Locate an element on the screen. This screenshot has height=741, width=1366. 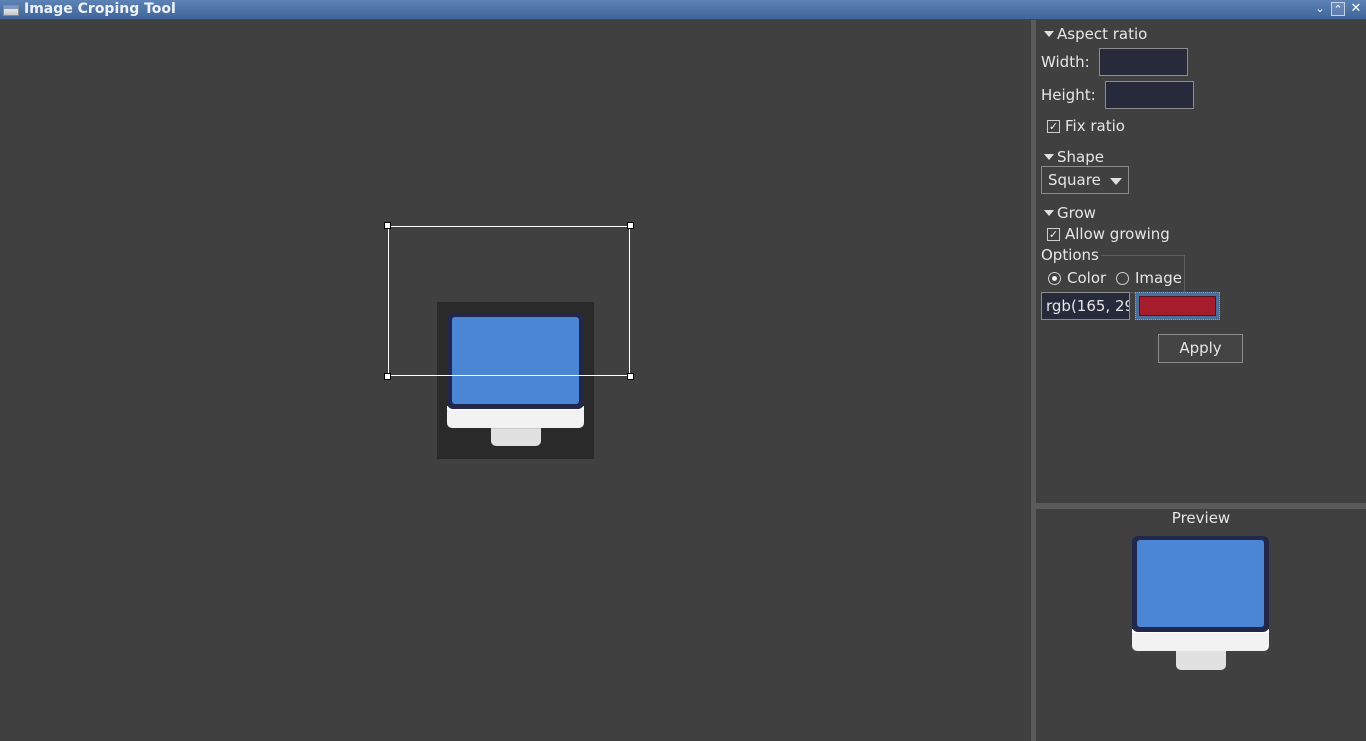
grow-section-toggle: Grow is located at coordinates (1070, 213).